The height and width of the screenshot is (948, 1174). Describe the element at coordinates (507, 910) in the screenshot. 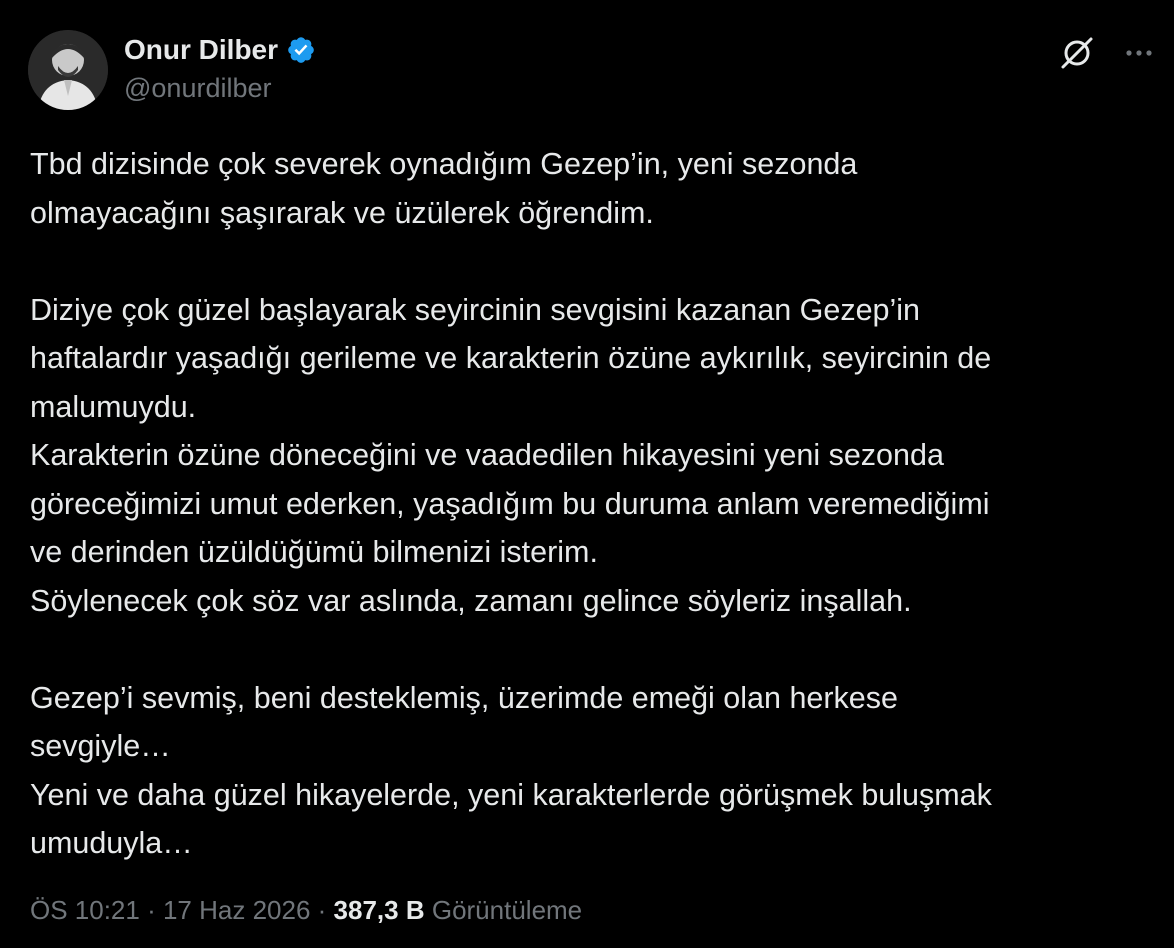

I see `views-label: Görüntüleme` at that location.